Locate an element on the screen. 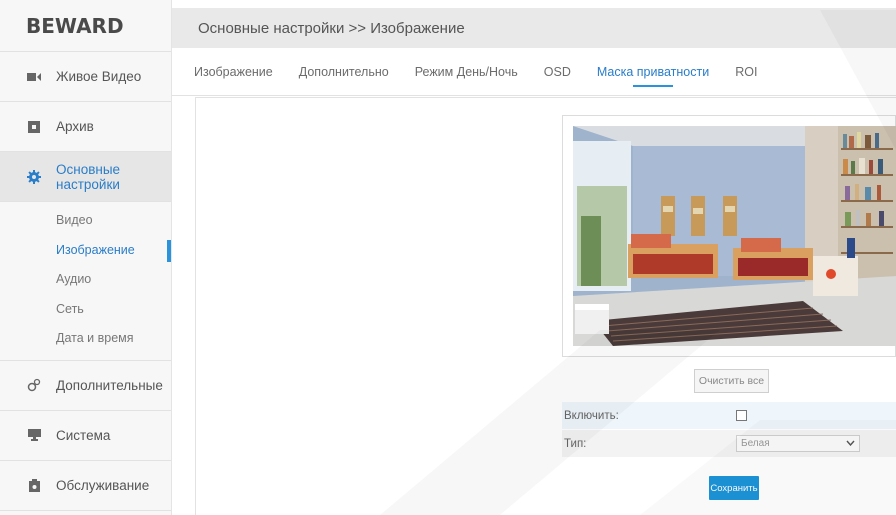 Image resolution: width=896 pixels, height=515 pixels. enable-label: Включить: is located at coordinates (591, 415).